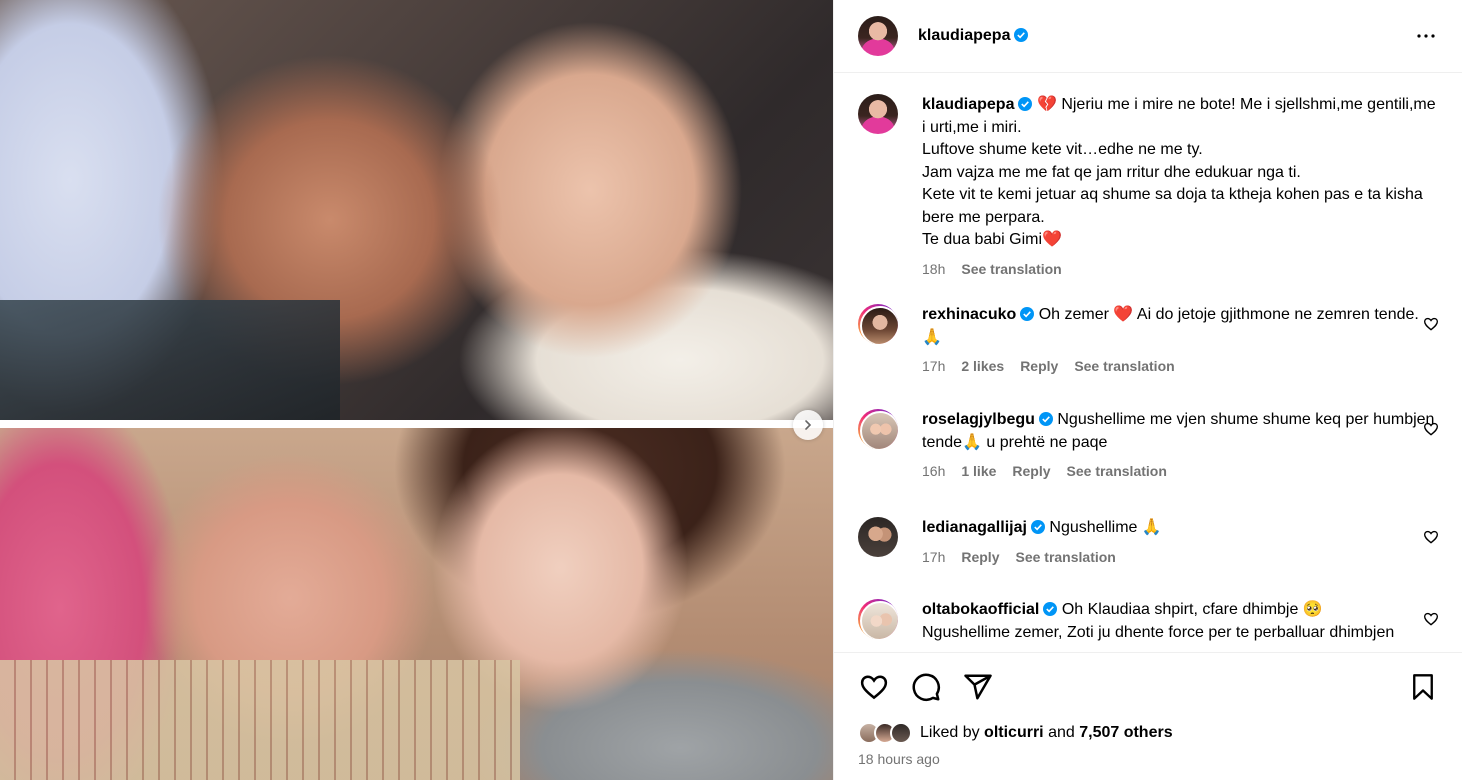  What do you see at coordinates (1148, 36) in the screenshot?
I see `post-header: klaudiapepa` at bounding box center [1148, 36].